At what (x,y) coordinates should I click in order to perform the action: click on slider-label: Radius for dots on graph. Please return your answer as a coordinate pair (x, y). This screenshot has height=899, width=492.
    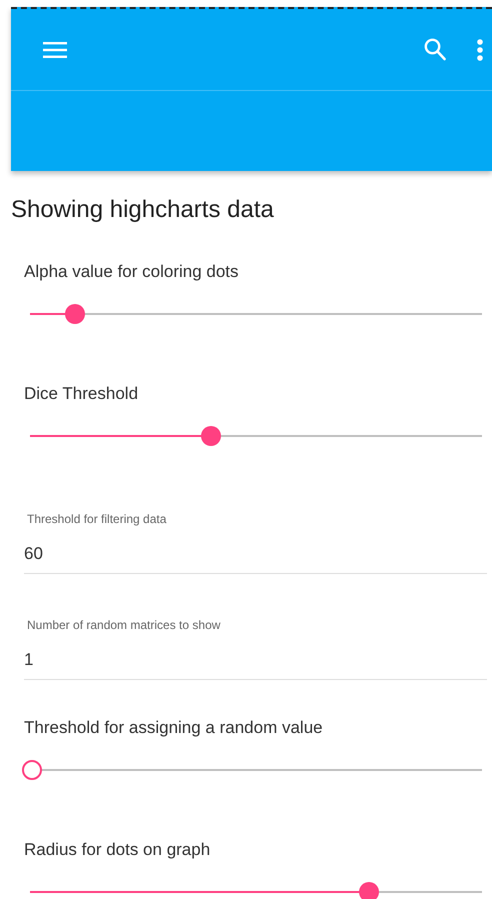
    Looking at the image, I should click on (118, 850).